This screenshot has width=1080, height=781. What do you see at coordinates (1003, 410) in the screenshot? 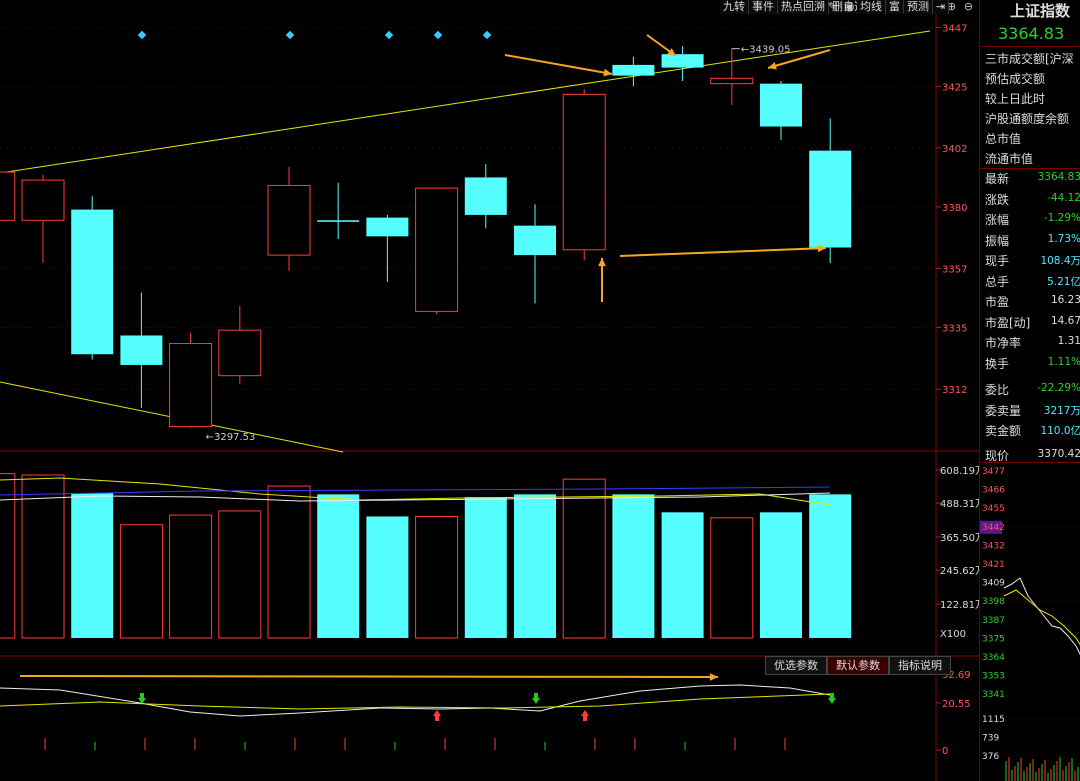
I see `quote-label: 委卖量` at bounding box center [1003, 410].